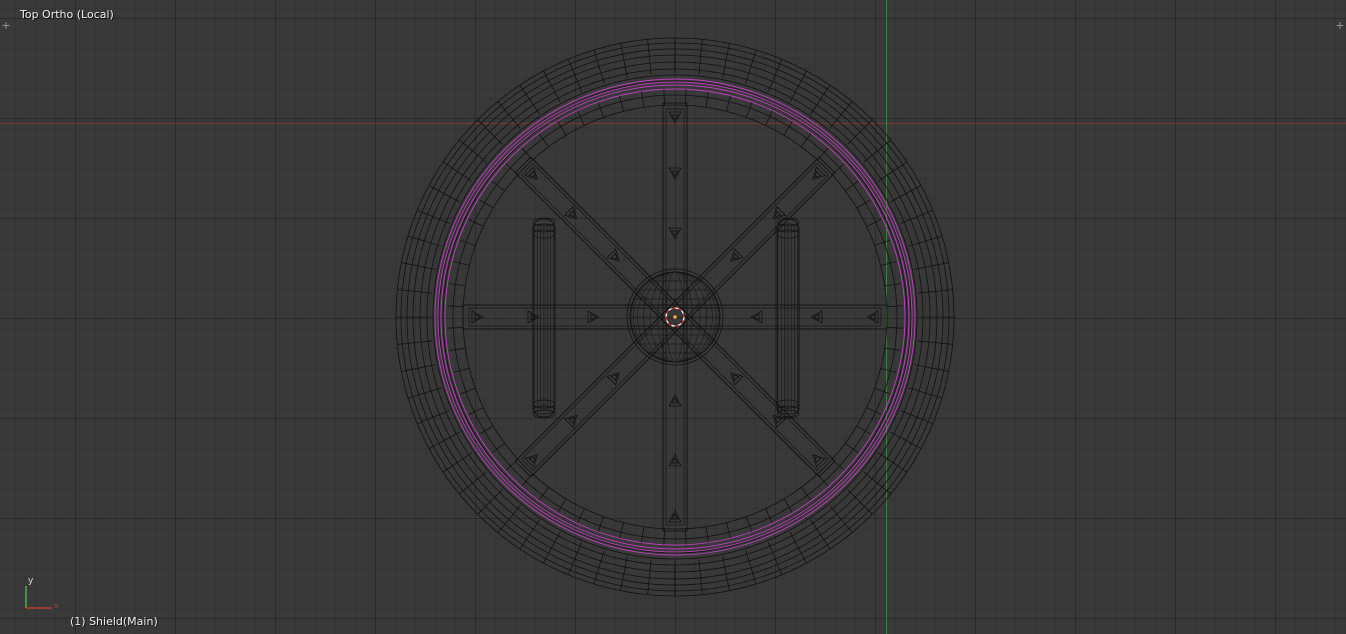  I want to click on axes-gizmo-icon: y x, so click(42, 593).